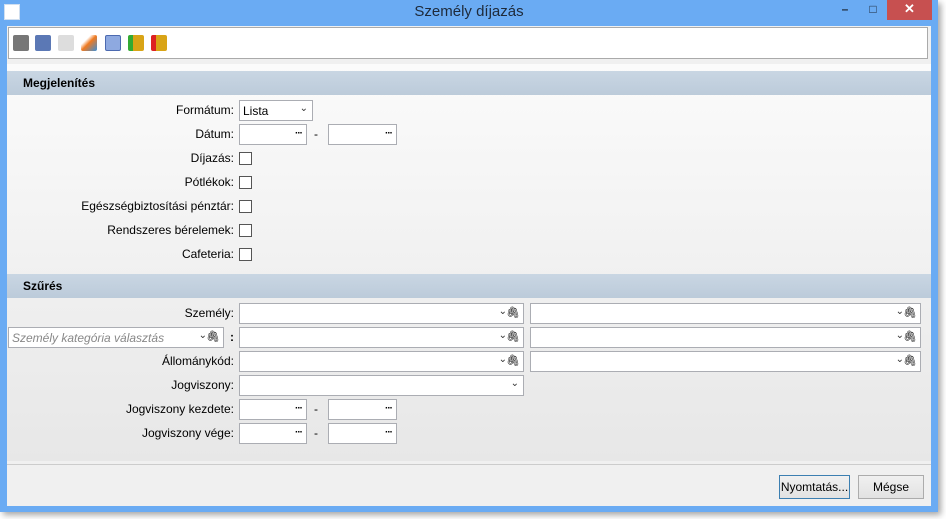 The height and width of the screenshot is (519, 946). I want to click on date-from-field: ···, so click(273, 134).